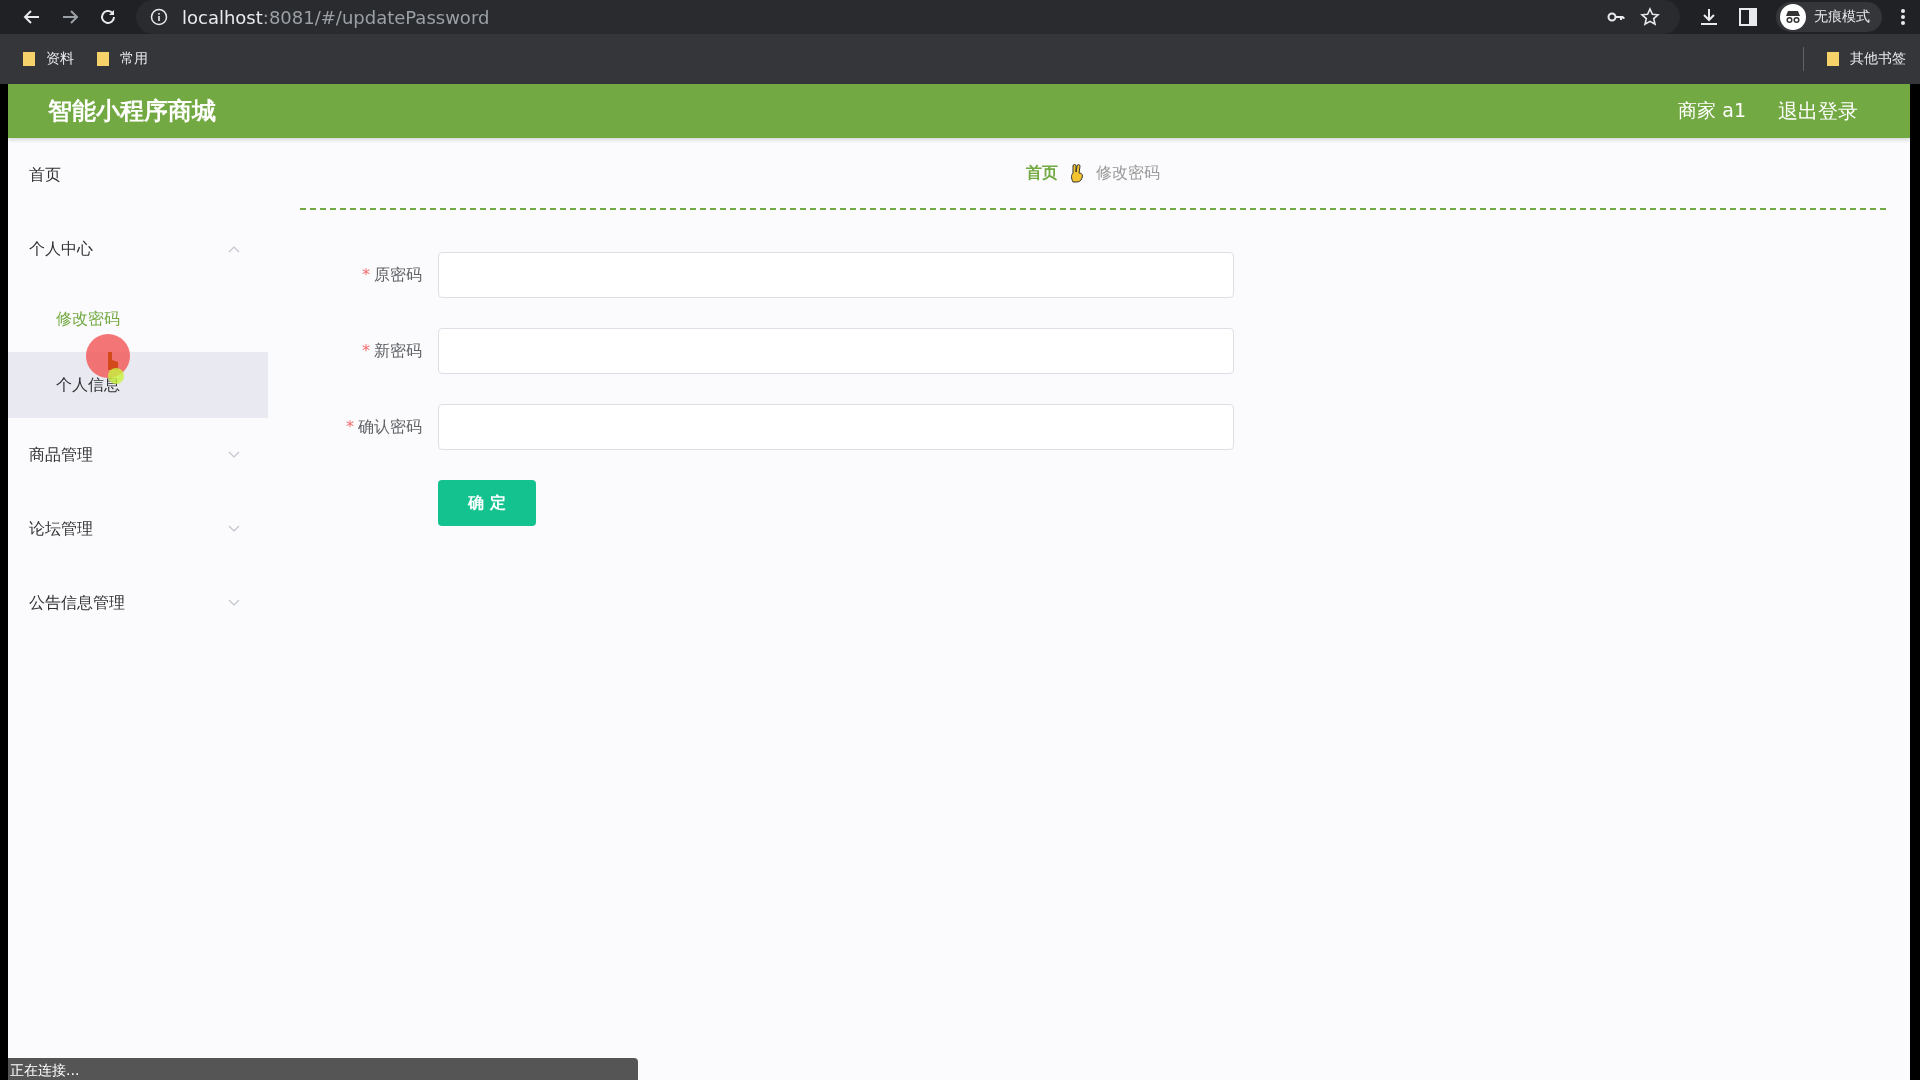 Image resolution: width=1920 pixels, height=1080 pixels. I want to click on user-name: 商家 a1, so click(1712, 110).